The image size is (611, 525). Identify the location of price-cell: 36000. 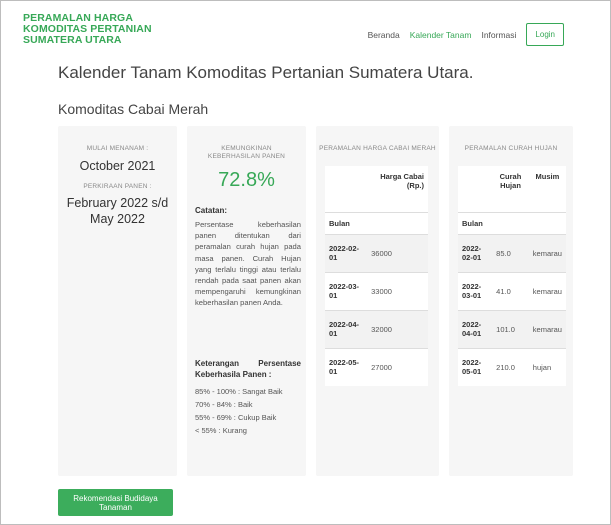
(397, 252).